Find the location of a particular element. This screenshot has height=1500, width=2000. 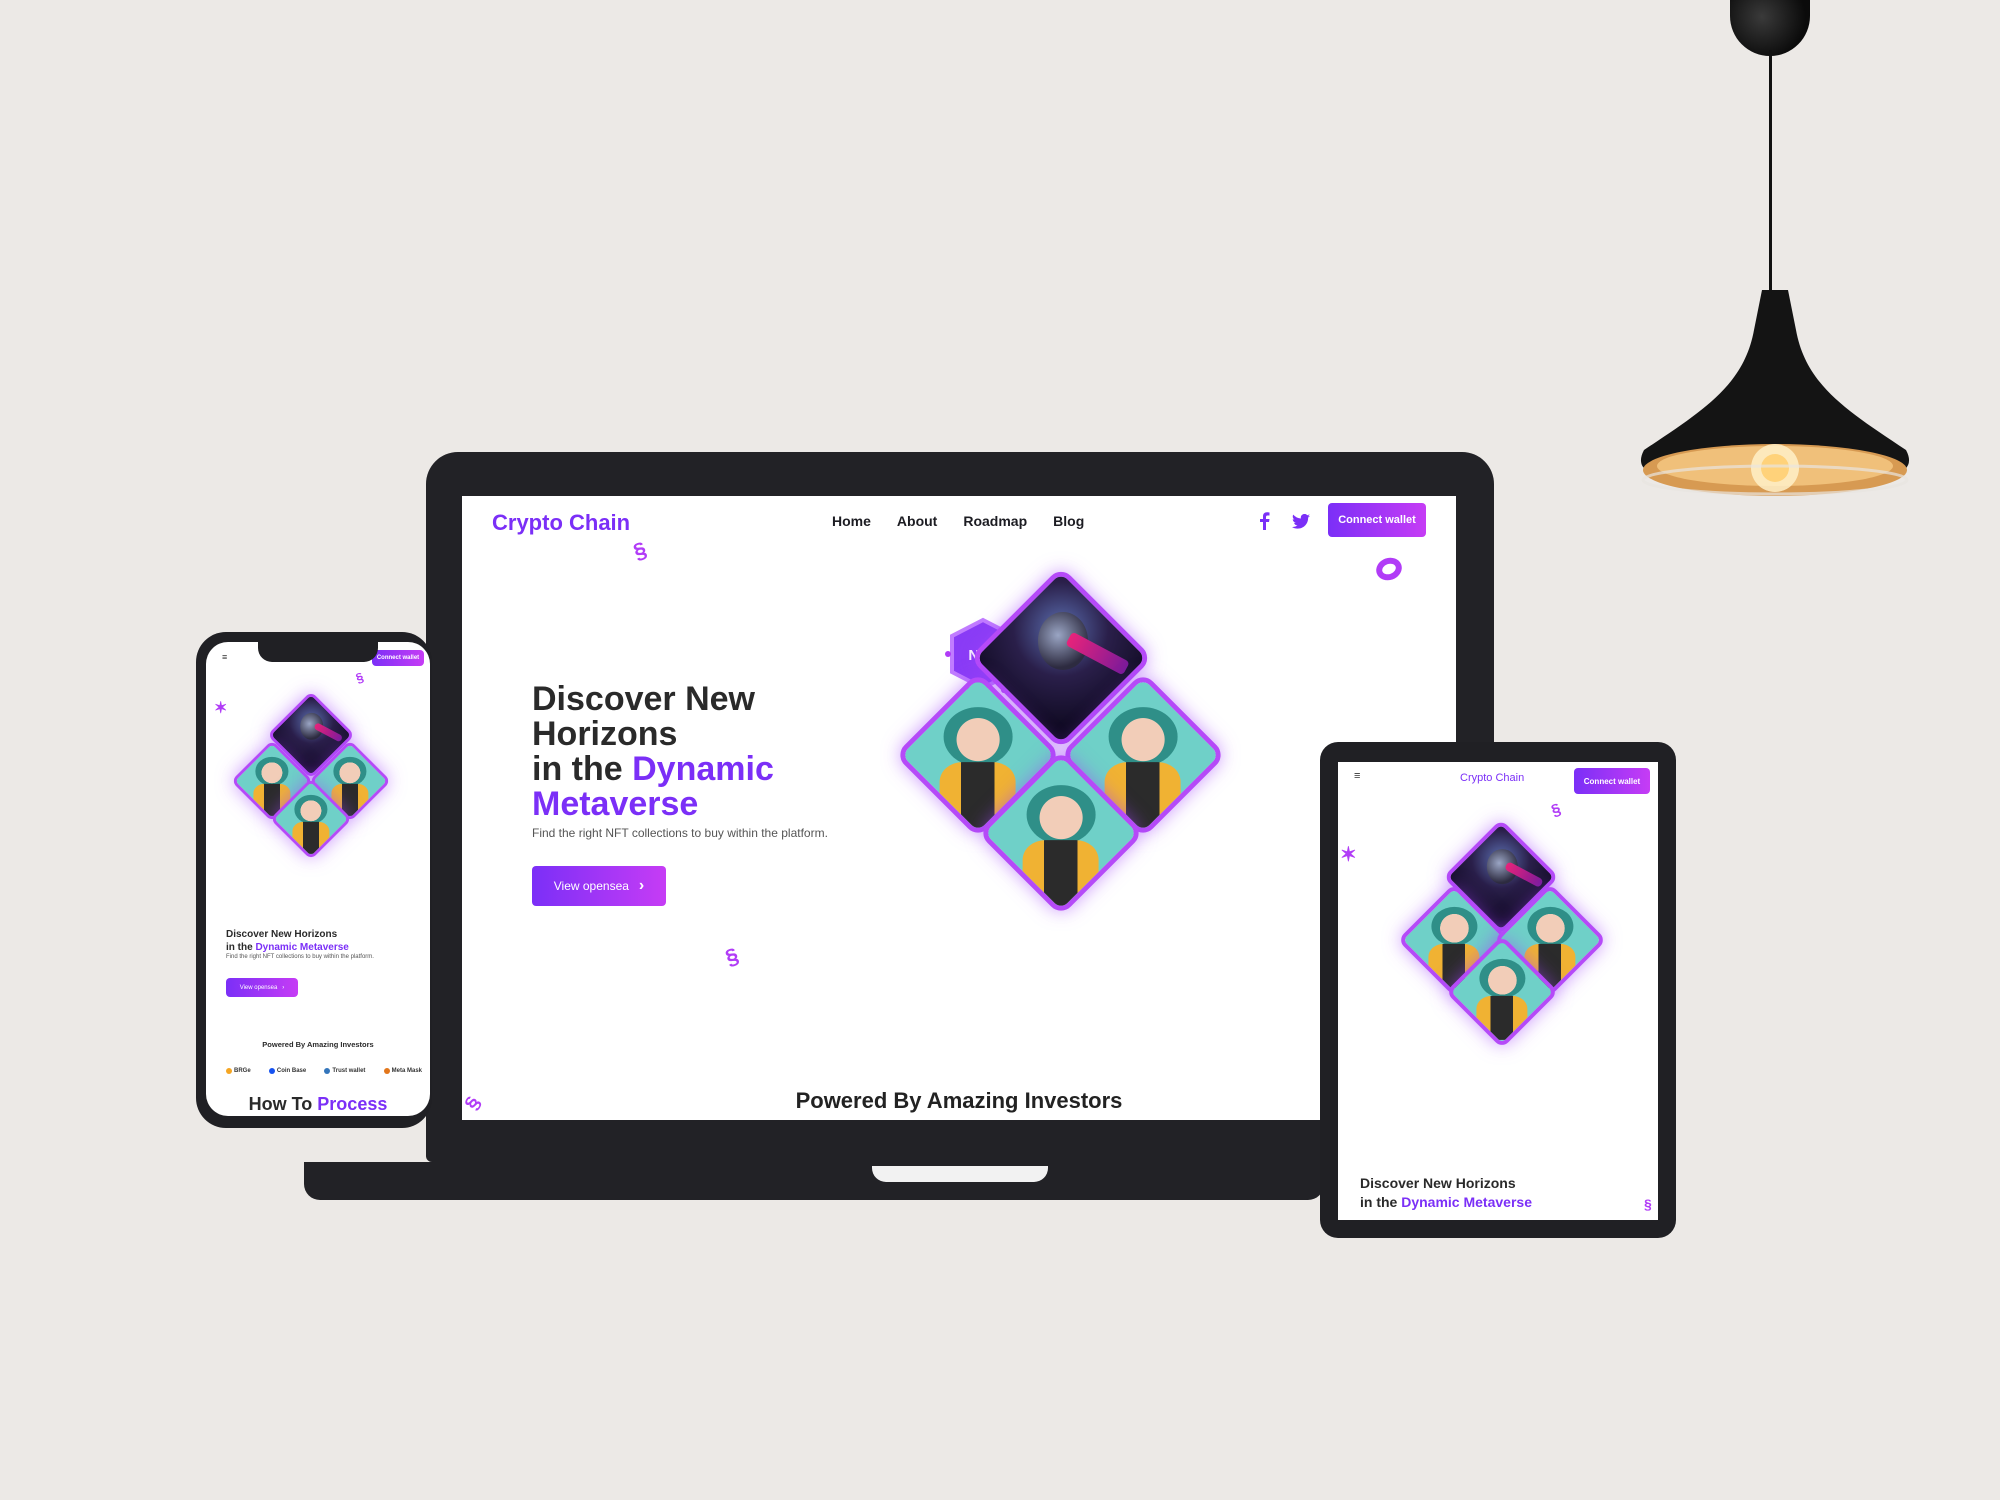

pendant-lamp is located at coordinates (1775, 393).